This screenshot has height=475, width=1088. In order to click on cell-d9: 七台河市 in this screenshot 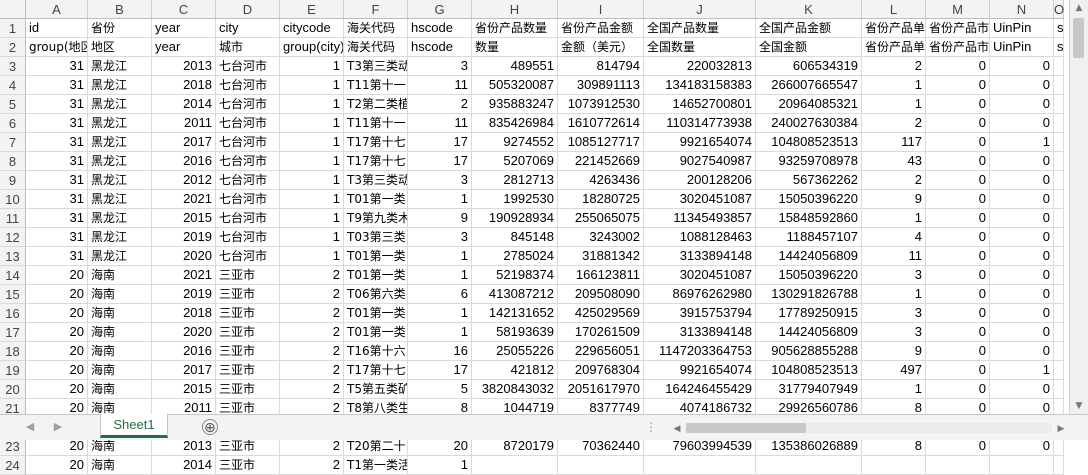, I will do `click(248, 180)`.